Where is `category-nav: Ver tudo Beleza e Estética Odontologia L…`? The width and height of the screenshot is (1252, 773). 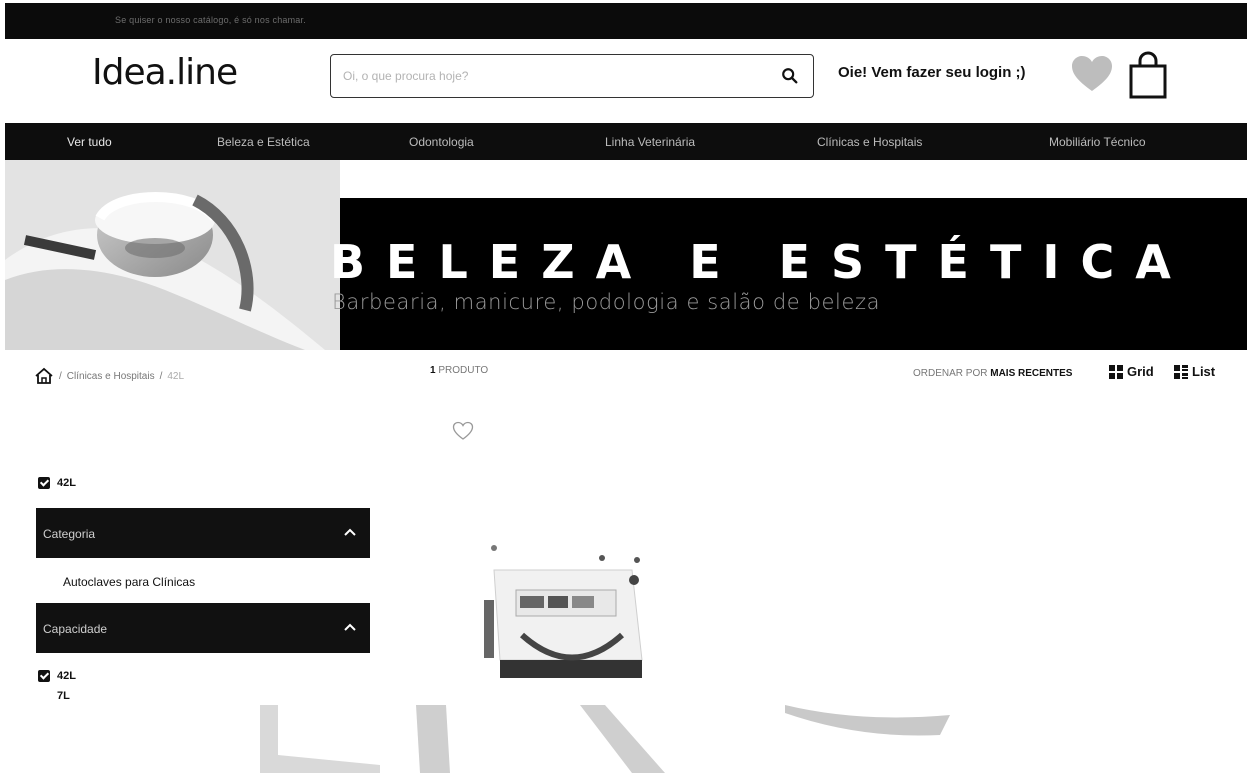 category-nav: Ver tudo Beleza e Estética Odontologia L… is located at coordinates (626, 142).